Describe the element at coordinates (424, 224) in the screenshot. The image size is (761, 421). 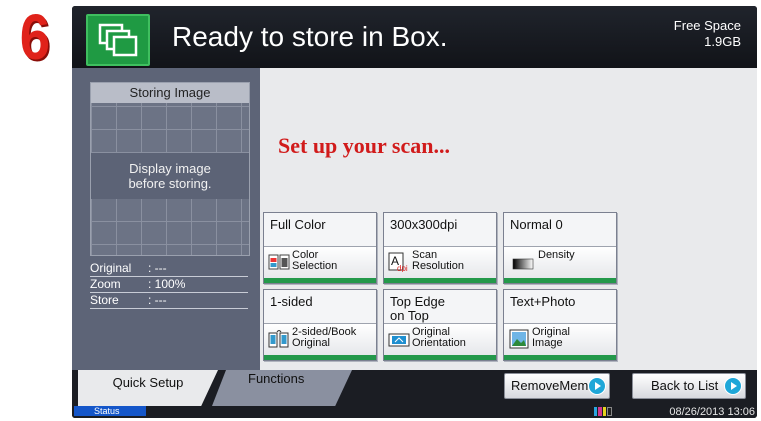
I see `scan-resolution-value: 300x300dpi` at that location.